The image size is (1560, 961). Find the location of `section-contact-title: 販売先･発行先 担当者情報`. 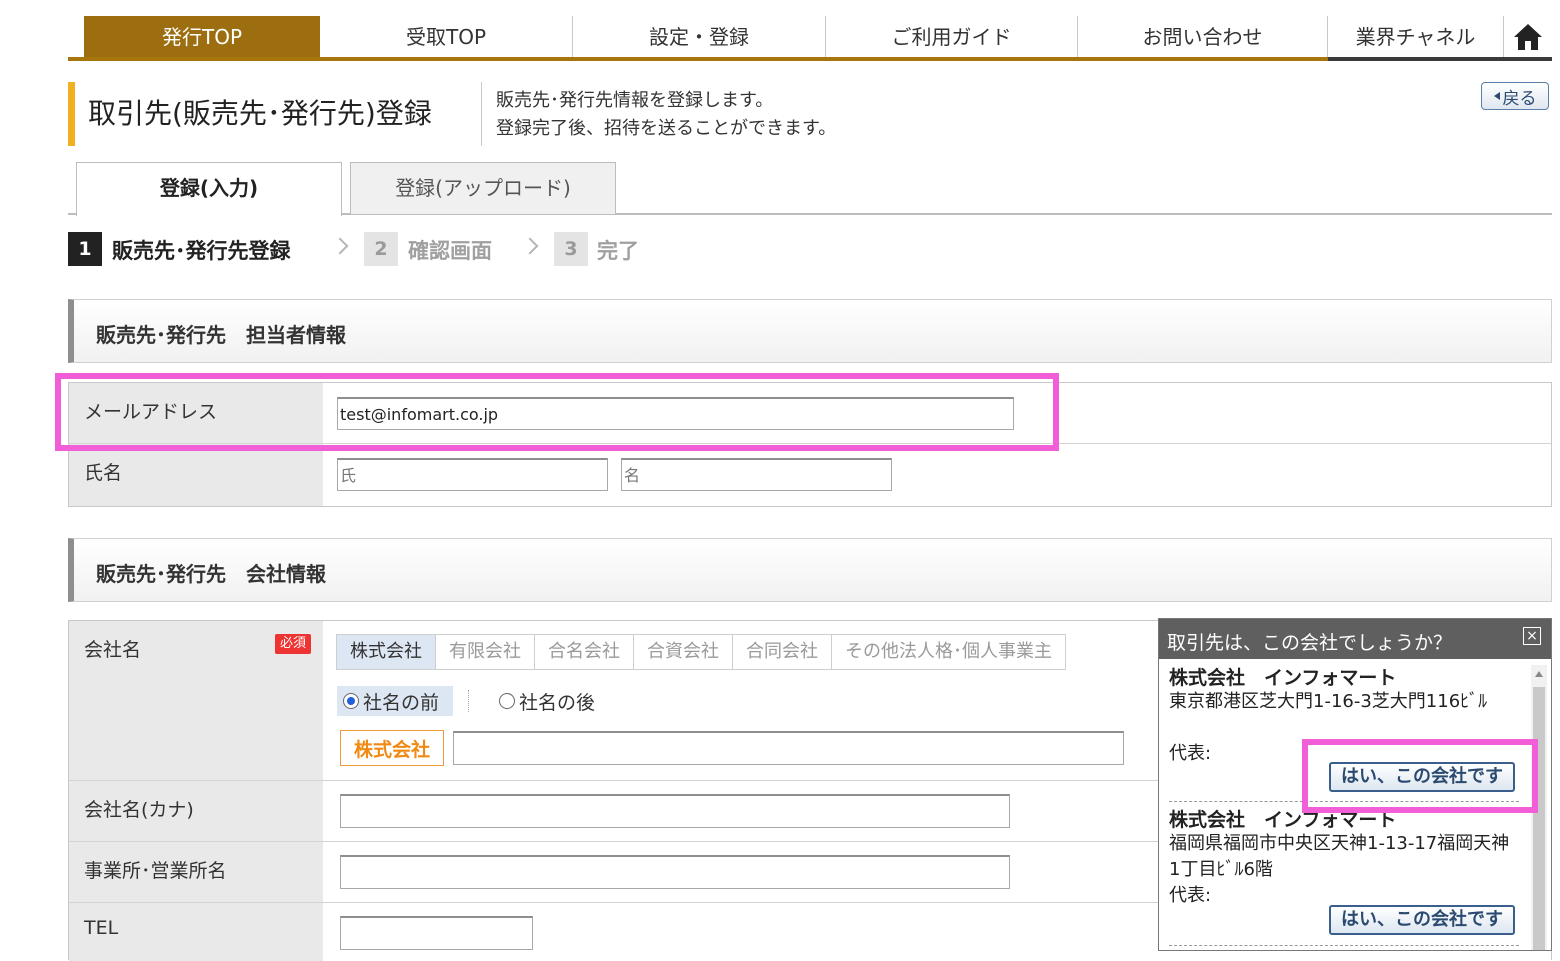

section-contact-title: 販売先･発行先 担当者情報 is located at coordinates (221, 335).